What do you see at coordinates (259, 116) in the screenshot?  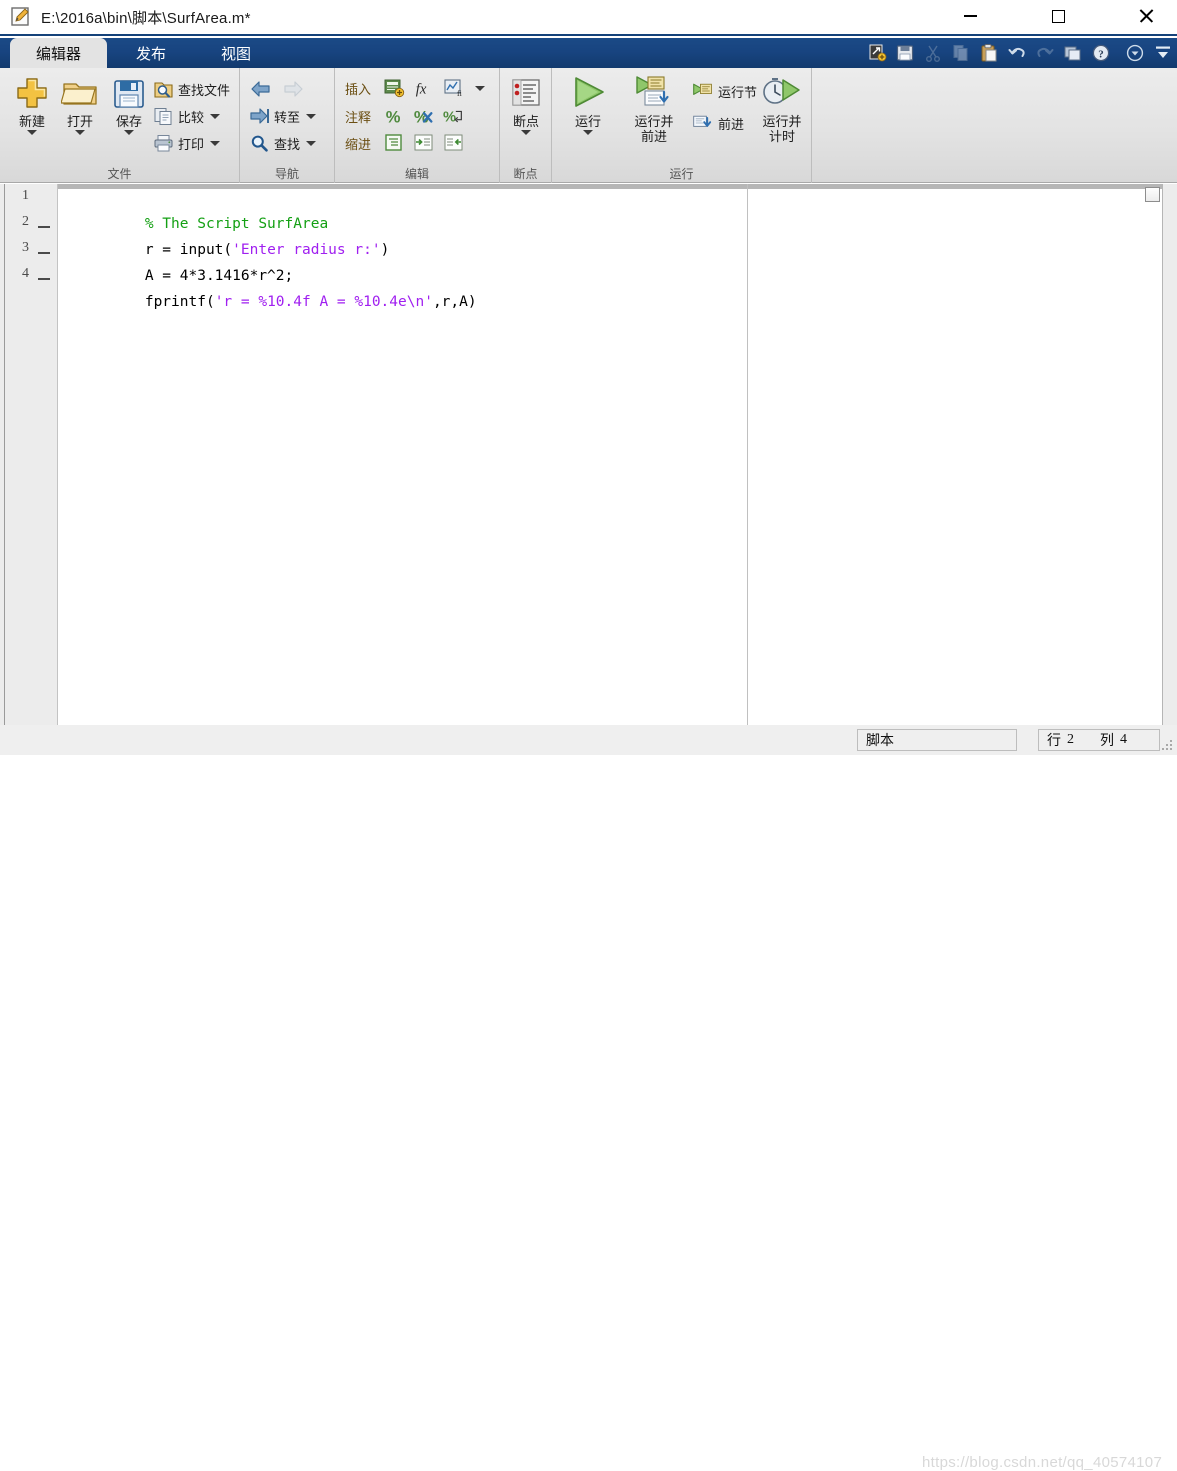 I see `go-to-icon` at bounding box center [259, 116].